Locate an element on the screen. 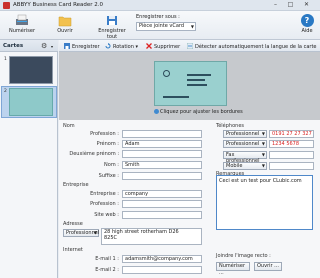  job-title-field is located at coordinates (162, 204).